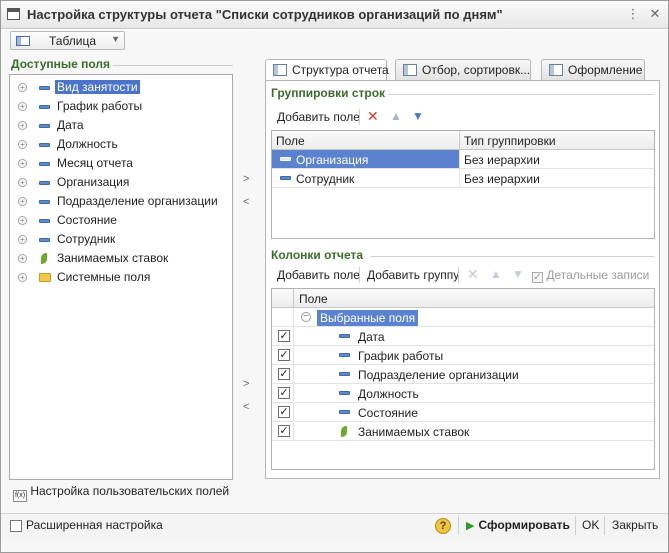  What do you see at coordinates (100, 106) in the screenshot?
I see `tree-item-label: График работы` at bounding box center [100, 106].